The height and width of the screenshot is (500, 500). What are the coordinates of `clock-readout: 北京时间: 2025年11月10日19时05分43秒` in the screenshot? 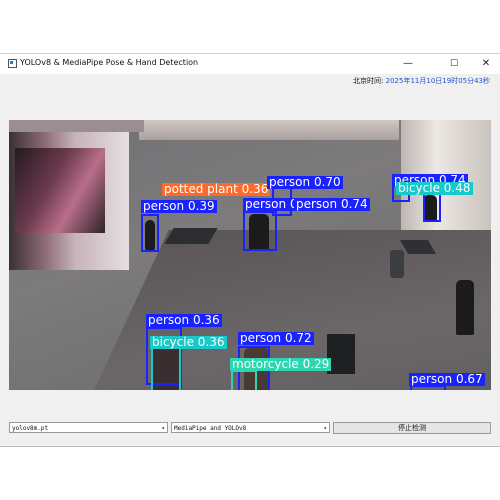 It's located at (421, 81).